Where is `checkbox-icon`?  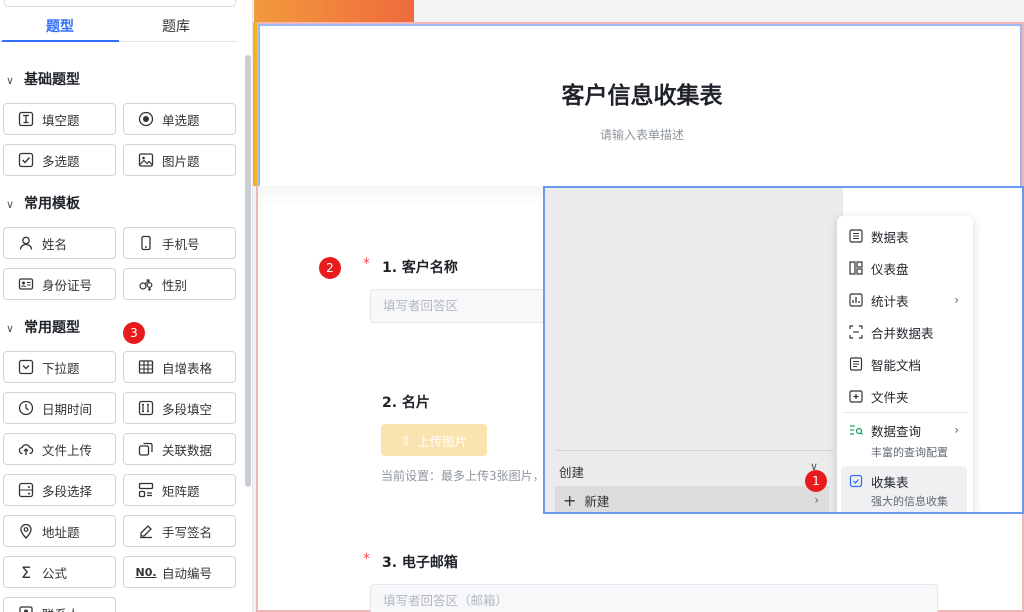 checkbox-icon is located at coordinates (26, 160).